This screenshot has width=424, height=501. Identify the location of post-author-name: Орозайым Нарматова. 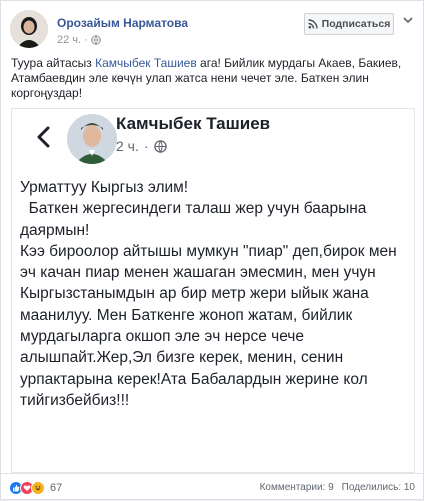
(122, 23).